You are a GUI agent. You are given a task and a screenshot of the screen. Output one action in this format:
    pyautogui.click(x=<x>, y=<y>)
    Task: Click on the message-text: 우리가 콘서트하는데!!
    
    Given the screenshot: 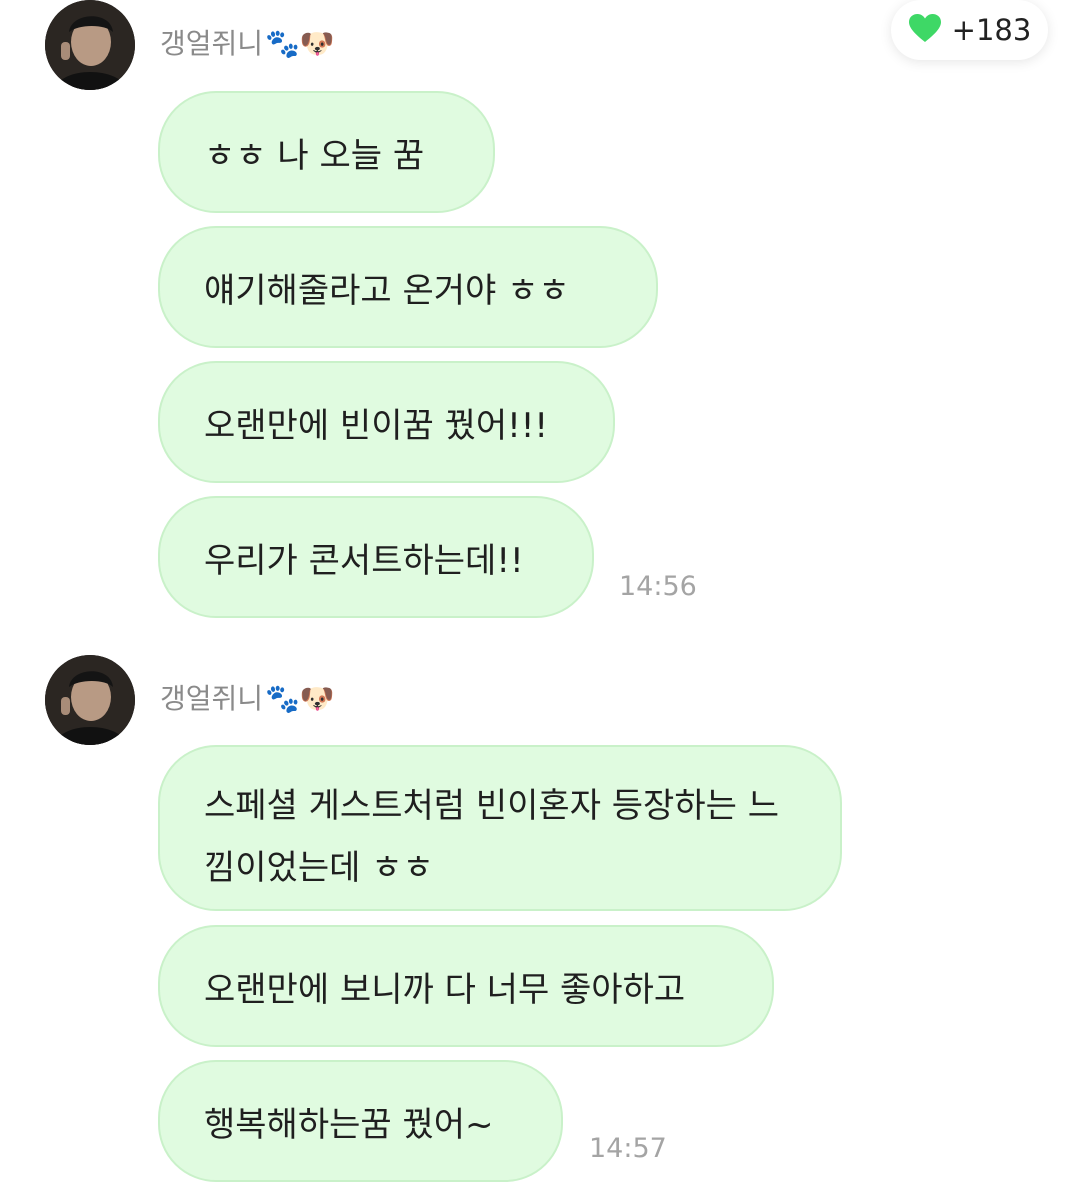 What is the action you would take?
    pyautogui.click(x=364, y=560)
    